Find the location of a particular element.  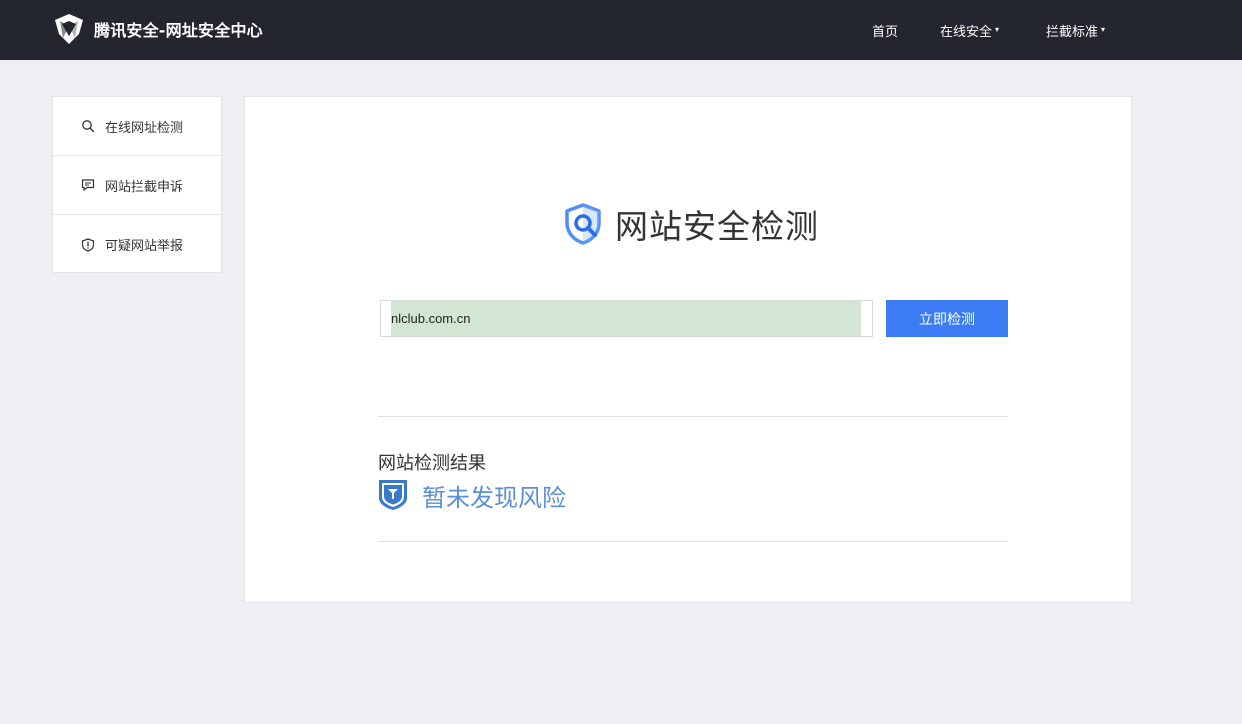

url-input is located at coordinates (626, 318).